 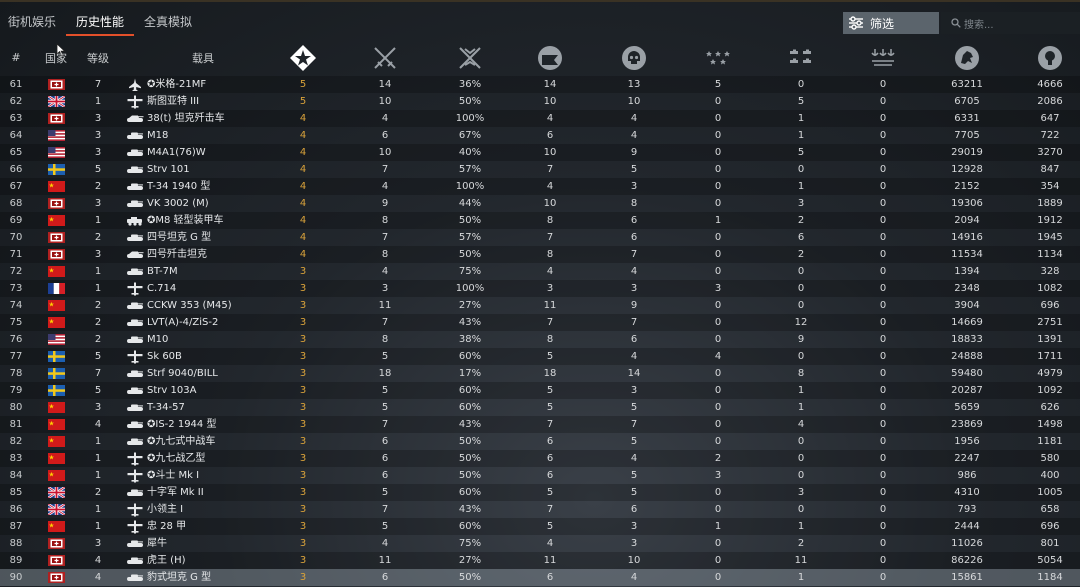 I want to click on table-row: 89 4 虎王 (H) 3 11 27% 11 10 0 11 0 86226 5054, so click(x=540, y=560).